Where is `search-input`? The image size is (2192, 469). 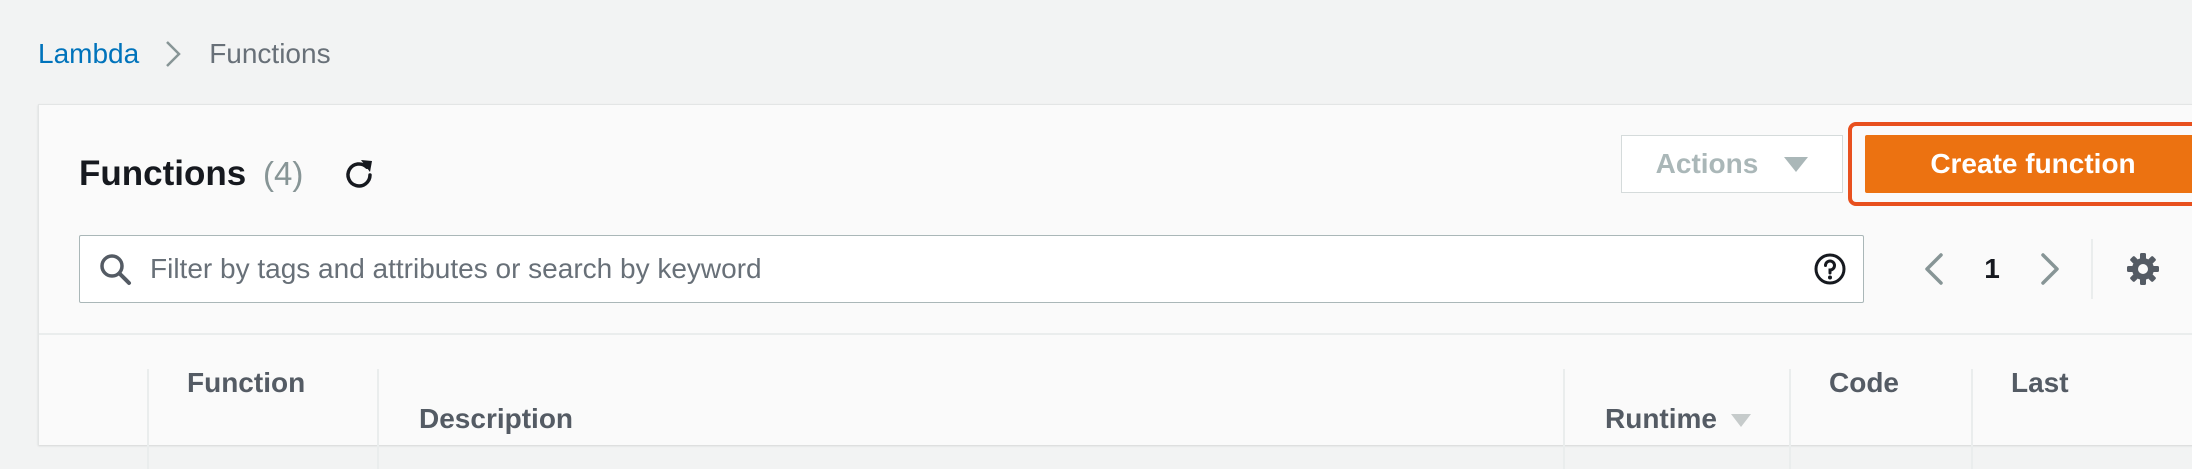
search-input is located at coordinates (970, 269).